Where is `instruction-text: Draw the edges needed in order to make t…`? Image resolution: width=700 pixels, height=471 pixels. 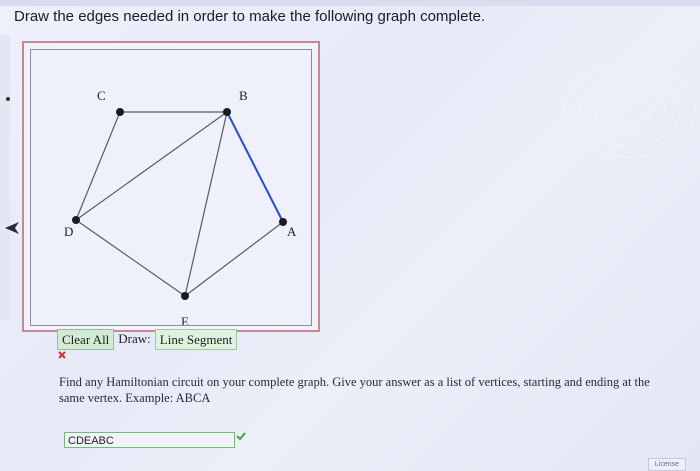
instruction-text: Draw the edges needed in order to make t… is located at coordinates (250, 16).